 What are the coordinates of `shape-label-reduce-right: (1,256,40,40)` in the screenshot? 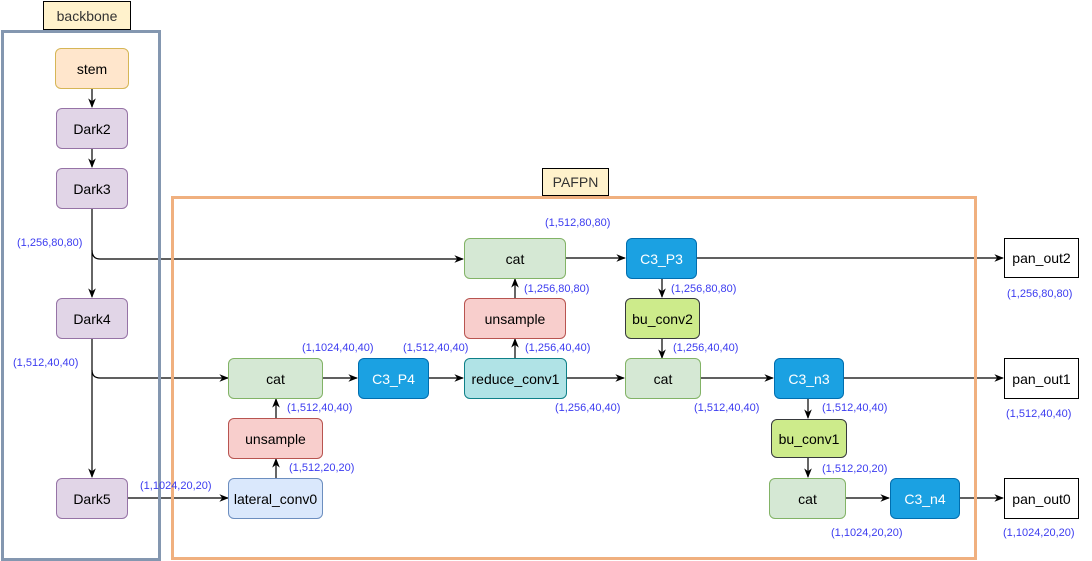 It's located at (588, 408).